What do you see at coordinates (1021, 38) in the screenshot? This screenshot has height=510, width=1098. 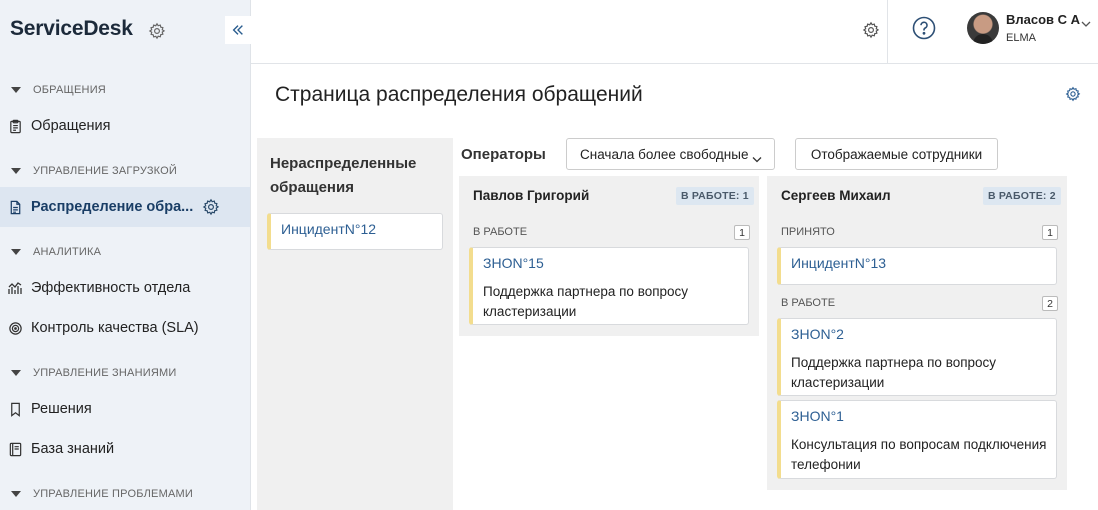 I see `user-org: ELMA` at bounding box center [1021, 38].